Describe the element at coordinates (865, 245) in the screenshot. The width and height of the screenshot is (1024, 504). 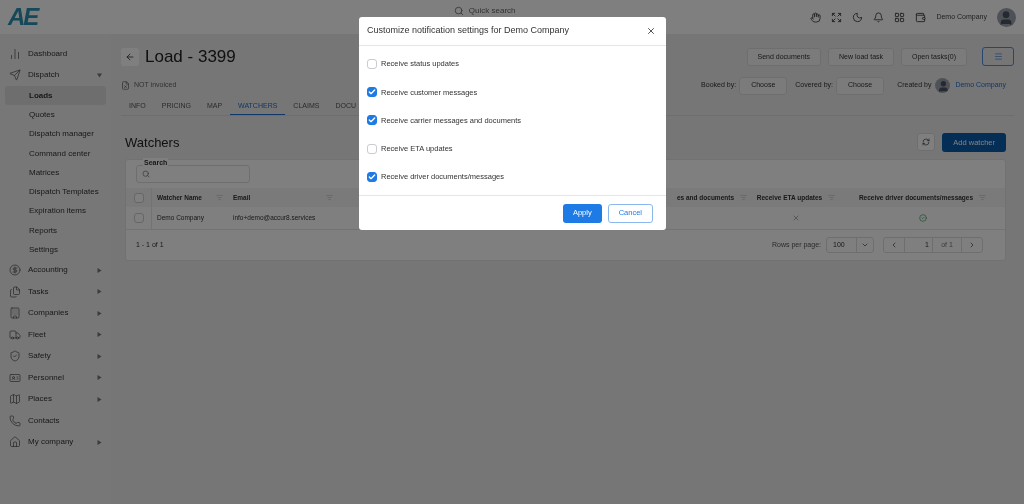
I see `chevron-down-icon` at that location.